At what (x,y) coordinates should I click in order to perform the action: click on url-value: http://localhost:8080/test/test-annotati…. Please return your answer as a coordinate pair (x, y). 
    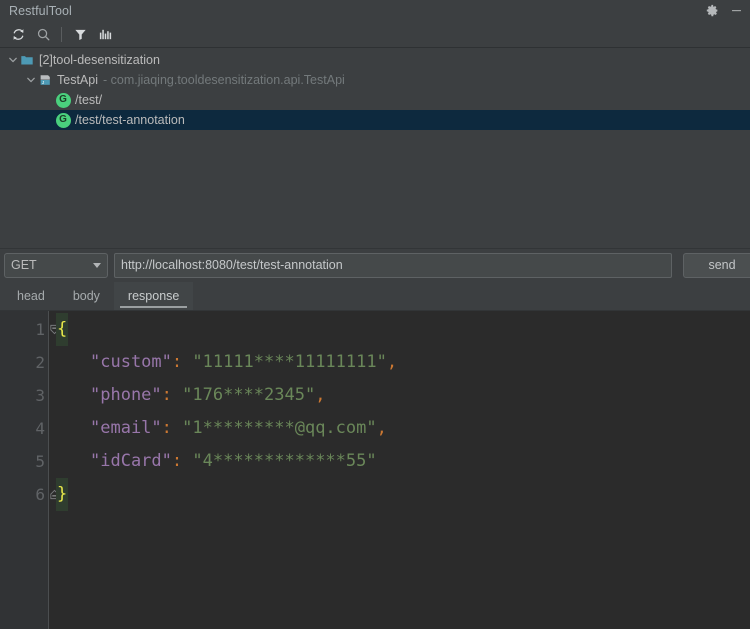
    Looking at the image, I should click on (232, 265).